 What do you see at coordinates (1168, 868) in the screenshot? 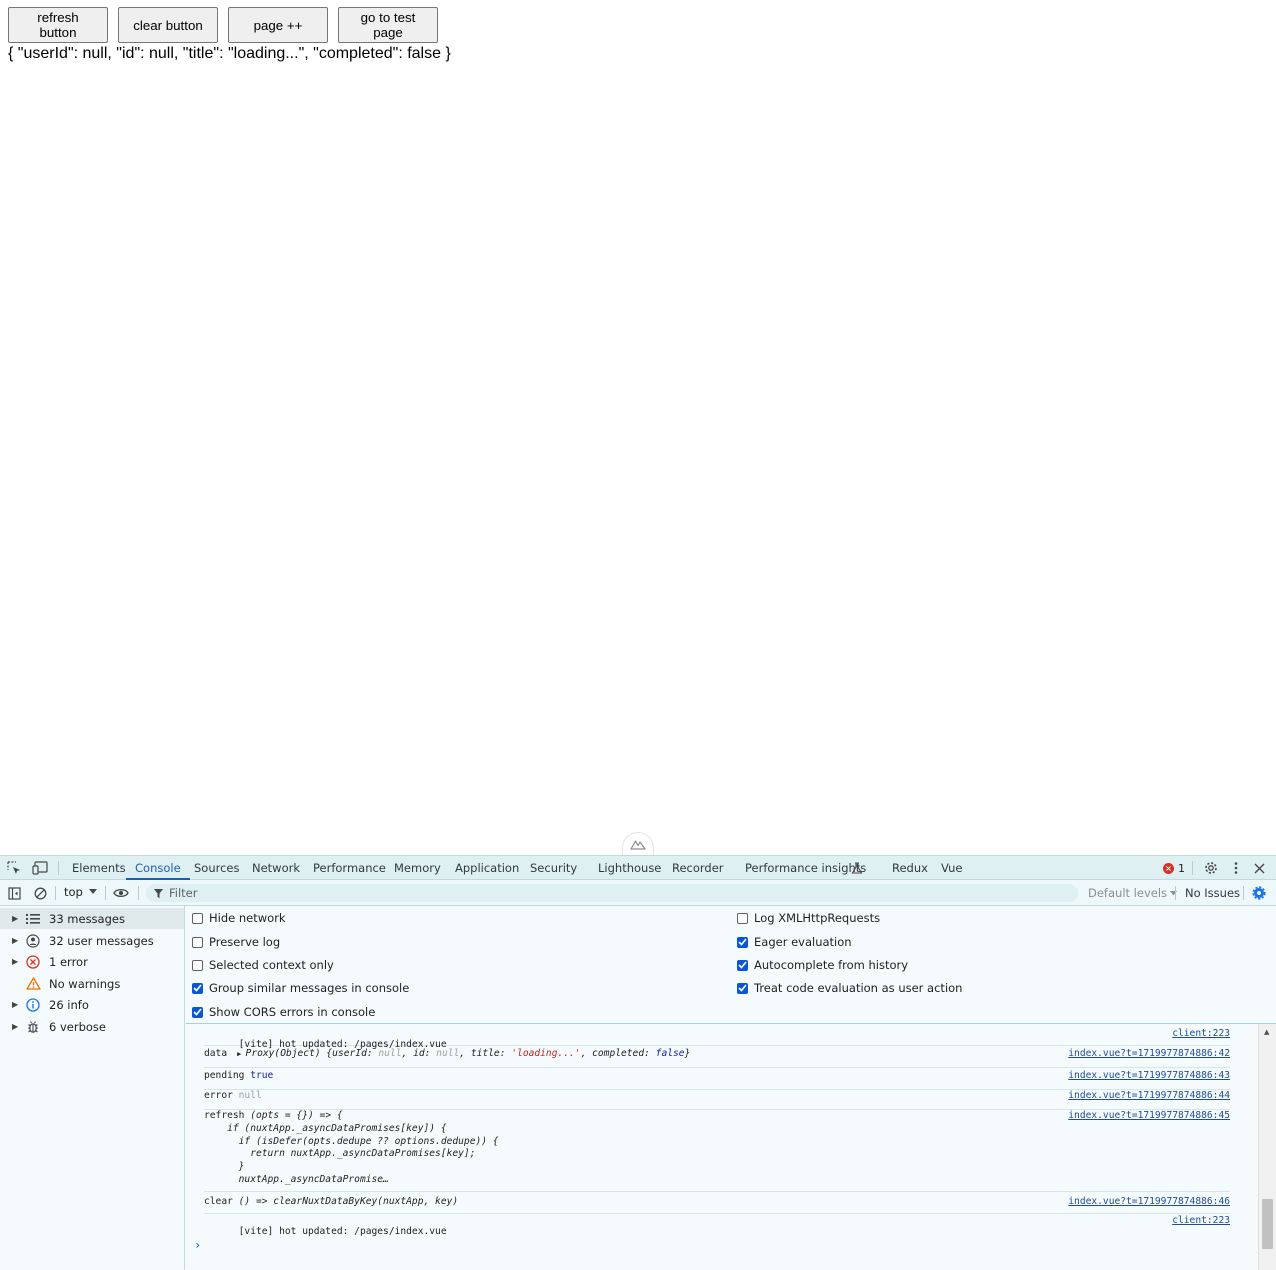
I see `error-badge-icon: ×` at bounding box center [1168, 868].